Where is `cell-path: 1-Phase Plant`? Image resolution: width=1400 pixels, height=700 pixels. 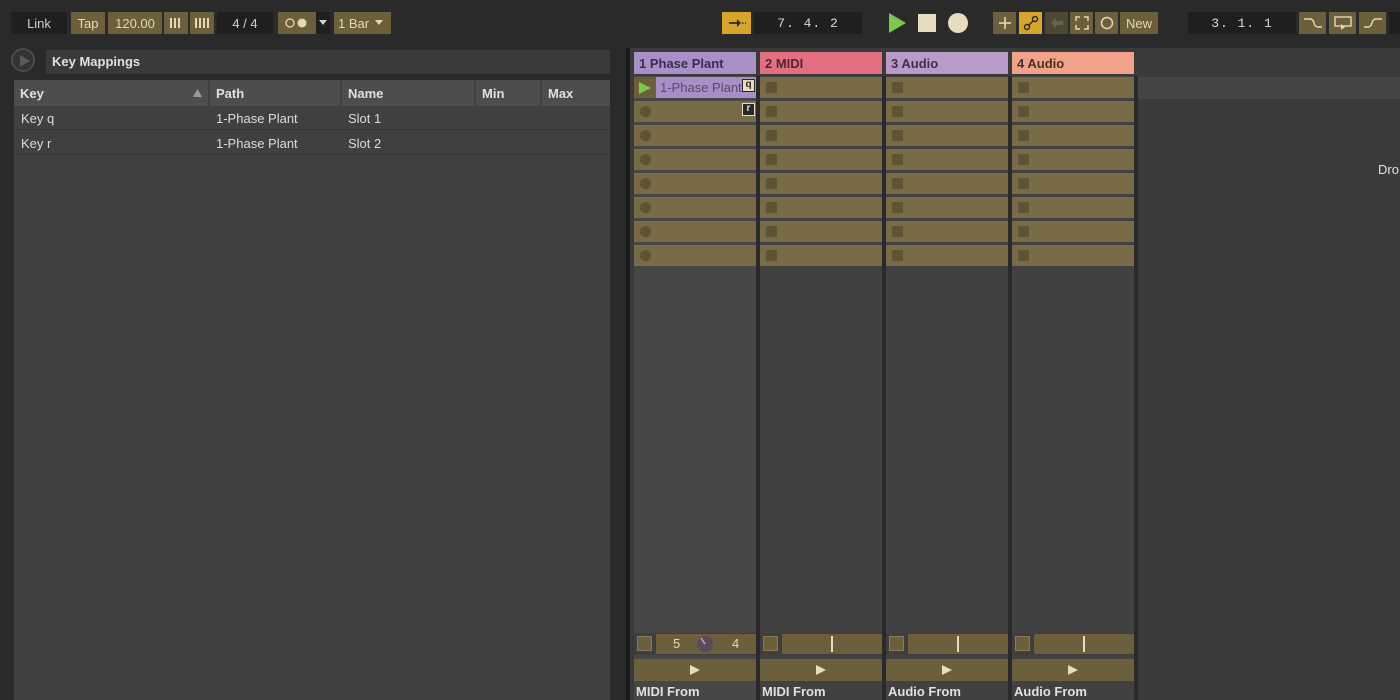
cell-path: 1-Phase Plant is located at coordinates (257, 143).